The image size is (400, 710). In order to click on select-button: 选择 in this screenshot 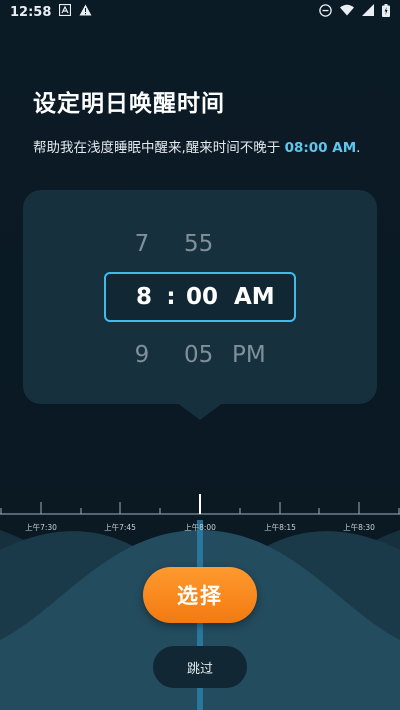, I will do `click(200, 595)`.